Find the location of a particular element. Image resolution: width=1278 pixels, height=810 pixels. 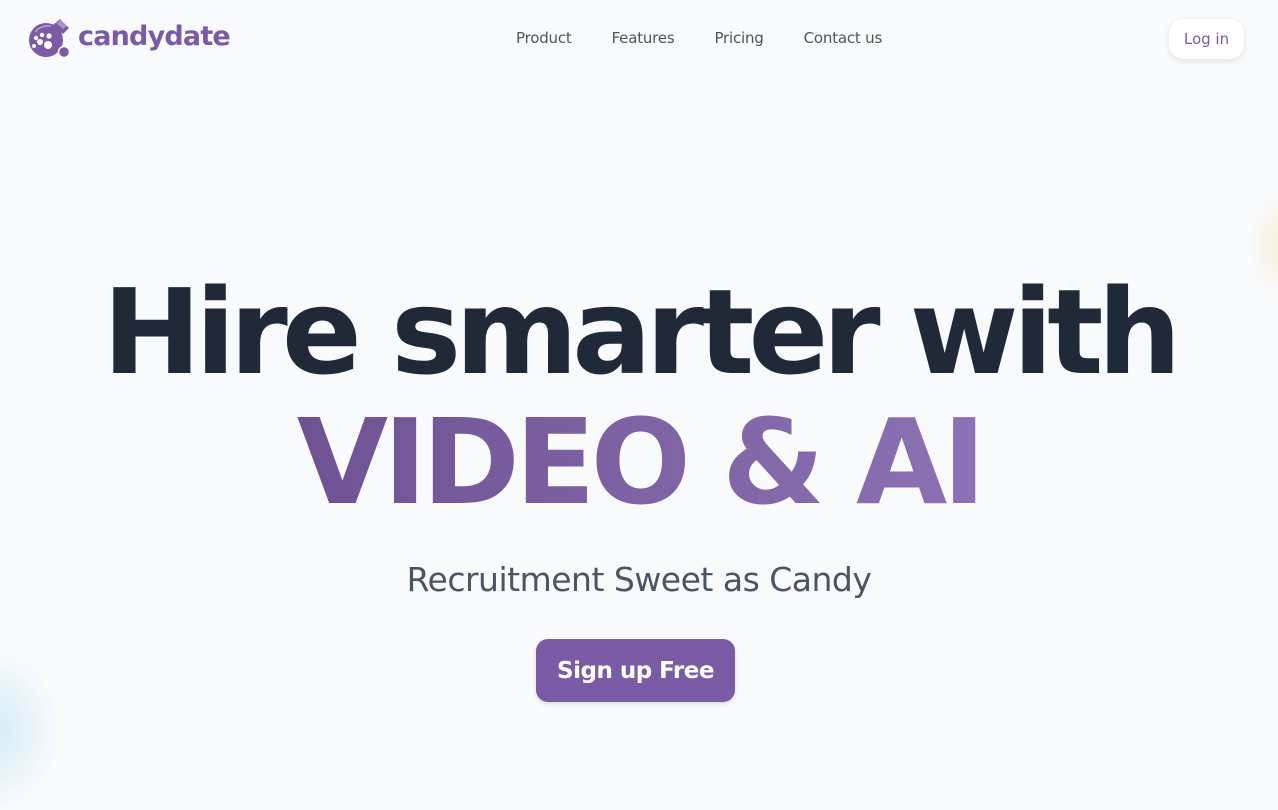

signup-free-button: Sign up Free is located at coordinates (635, 670).